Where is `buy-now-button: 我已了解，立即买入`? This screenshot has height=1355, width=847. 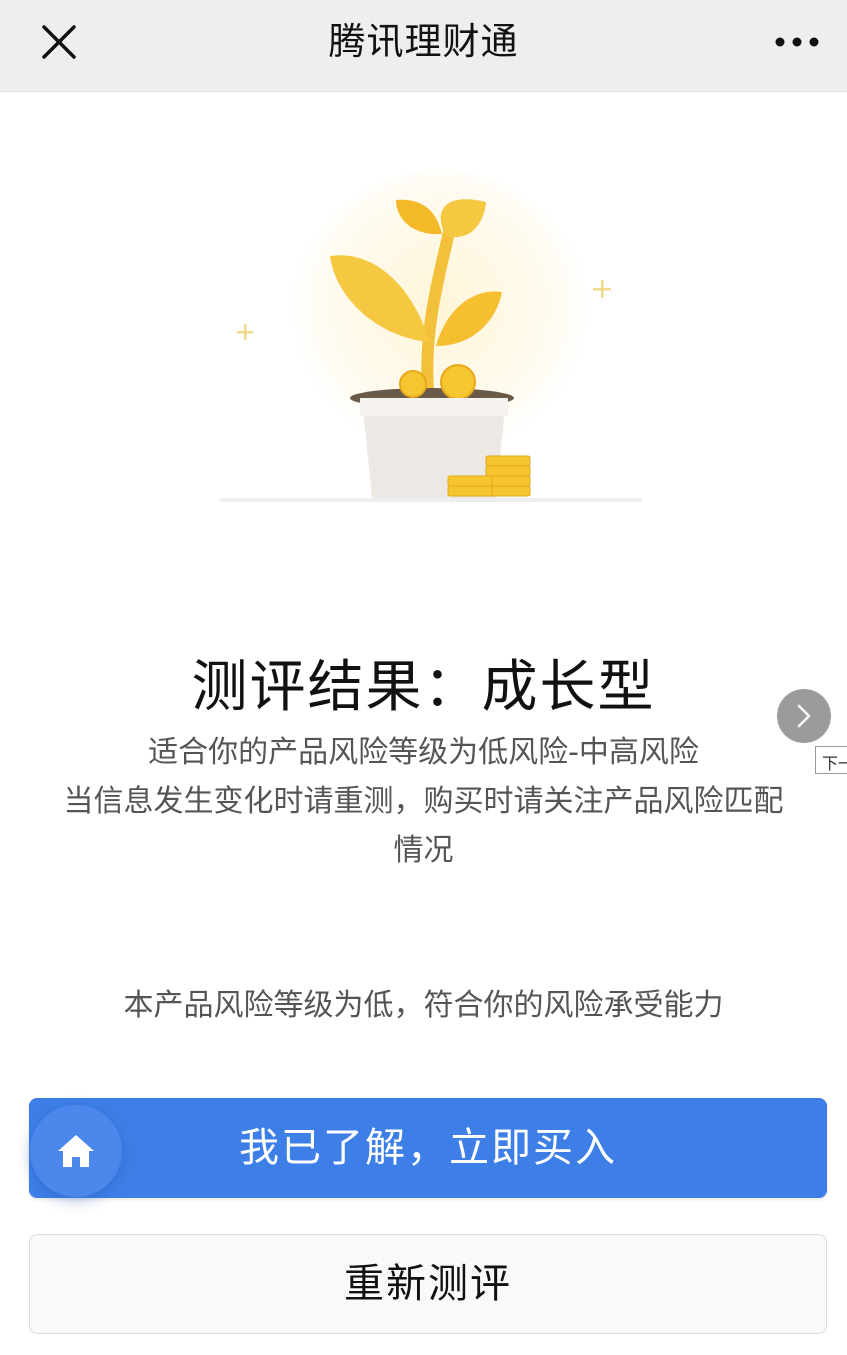 buy-now-button: 我已了解，立即买入 is located at coordinates (428, 1148).